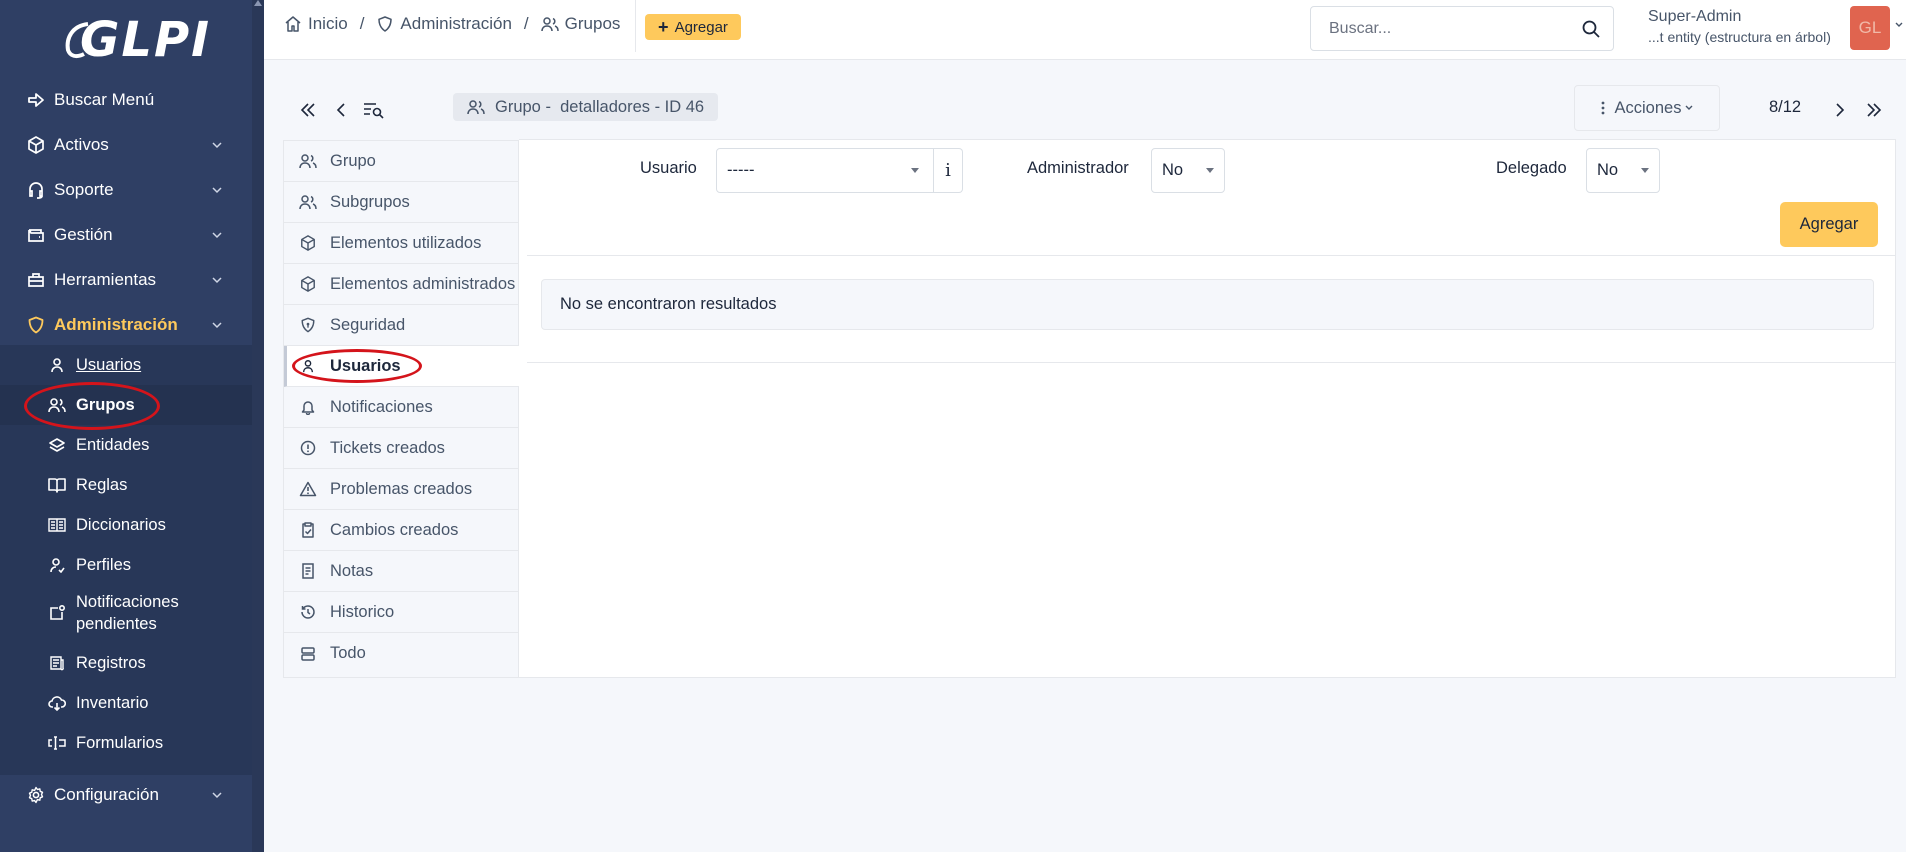 This screenshot has height=852, width=1906. Describe the element at coordinates (308, 654) in the screenshot. I see `stack-icon` at that location.